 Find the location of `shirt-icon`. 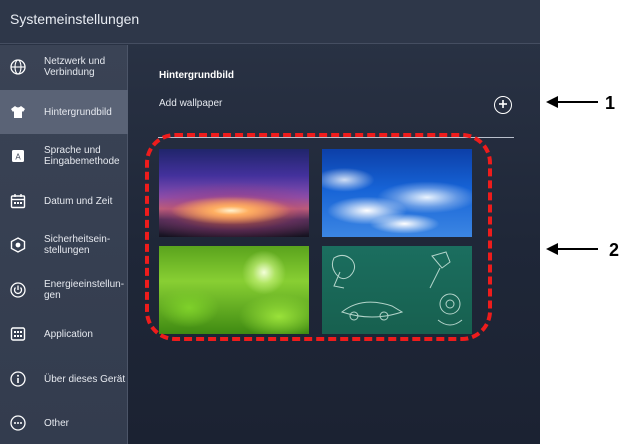

shirt-icon is located at coordinates (18, 112).